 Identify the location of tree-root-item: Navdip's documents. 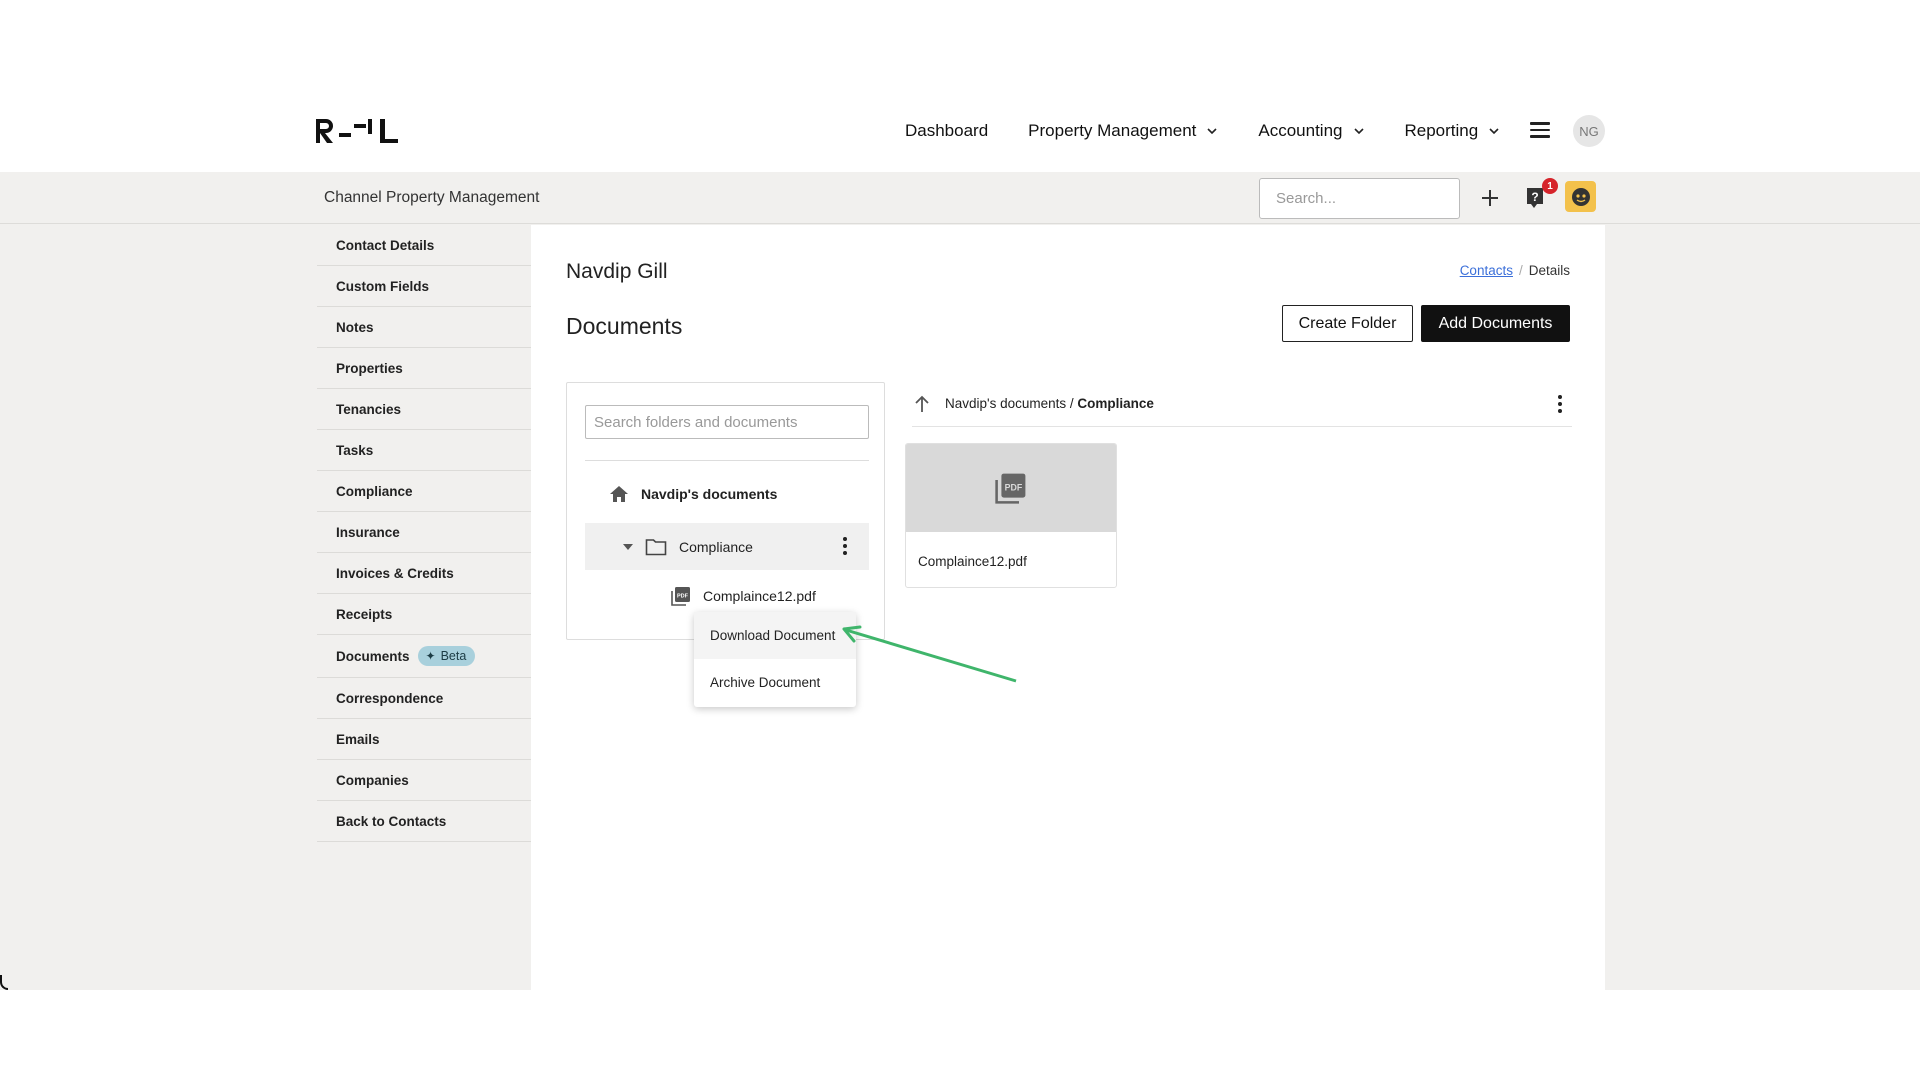
(693, 494).